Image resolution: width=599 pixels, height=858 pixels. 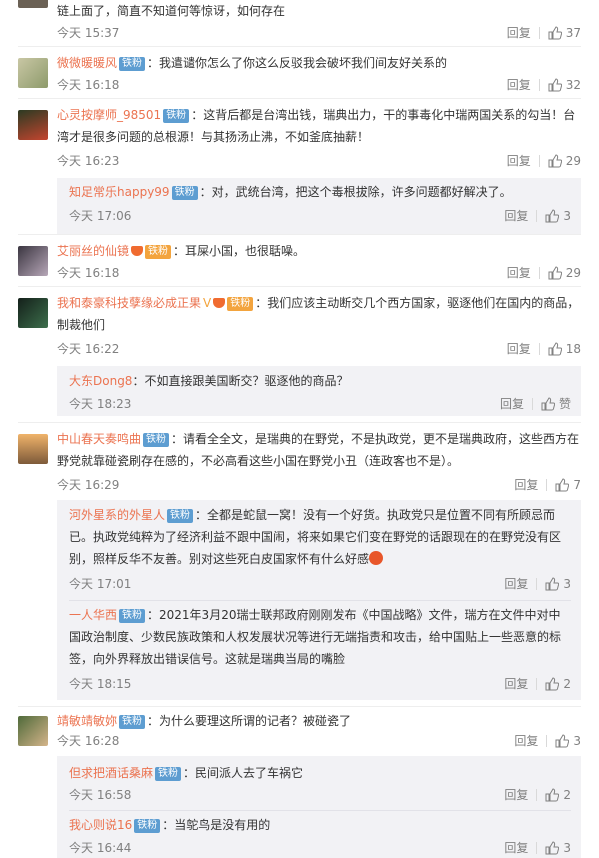 What do you see at coordinates (100, 216) in the screenshot?
I see `reply-time: 今天 17:06` at bounding box center [100, 216].